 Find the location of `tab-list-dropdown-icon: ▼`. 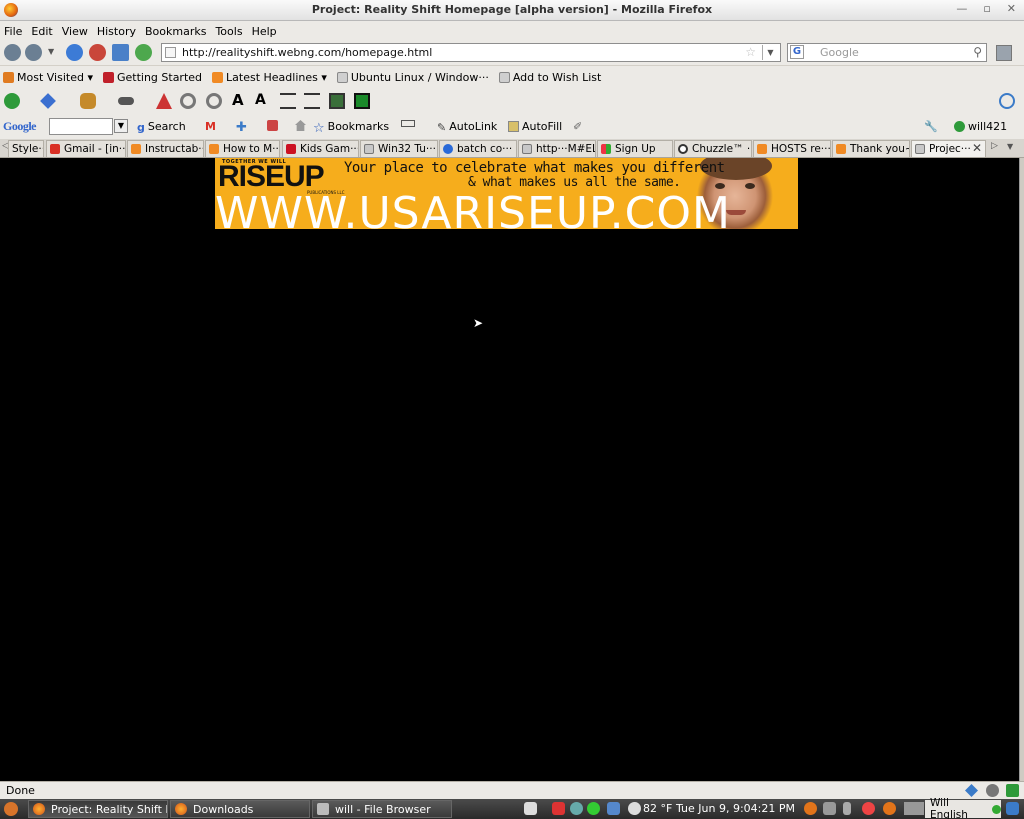

tab-list-dropdown-icon: ▼ is located at coordinates (1010, 146).